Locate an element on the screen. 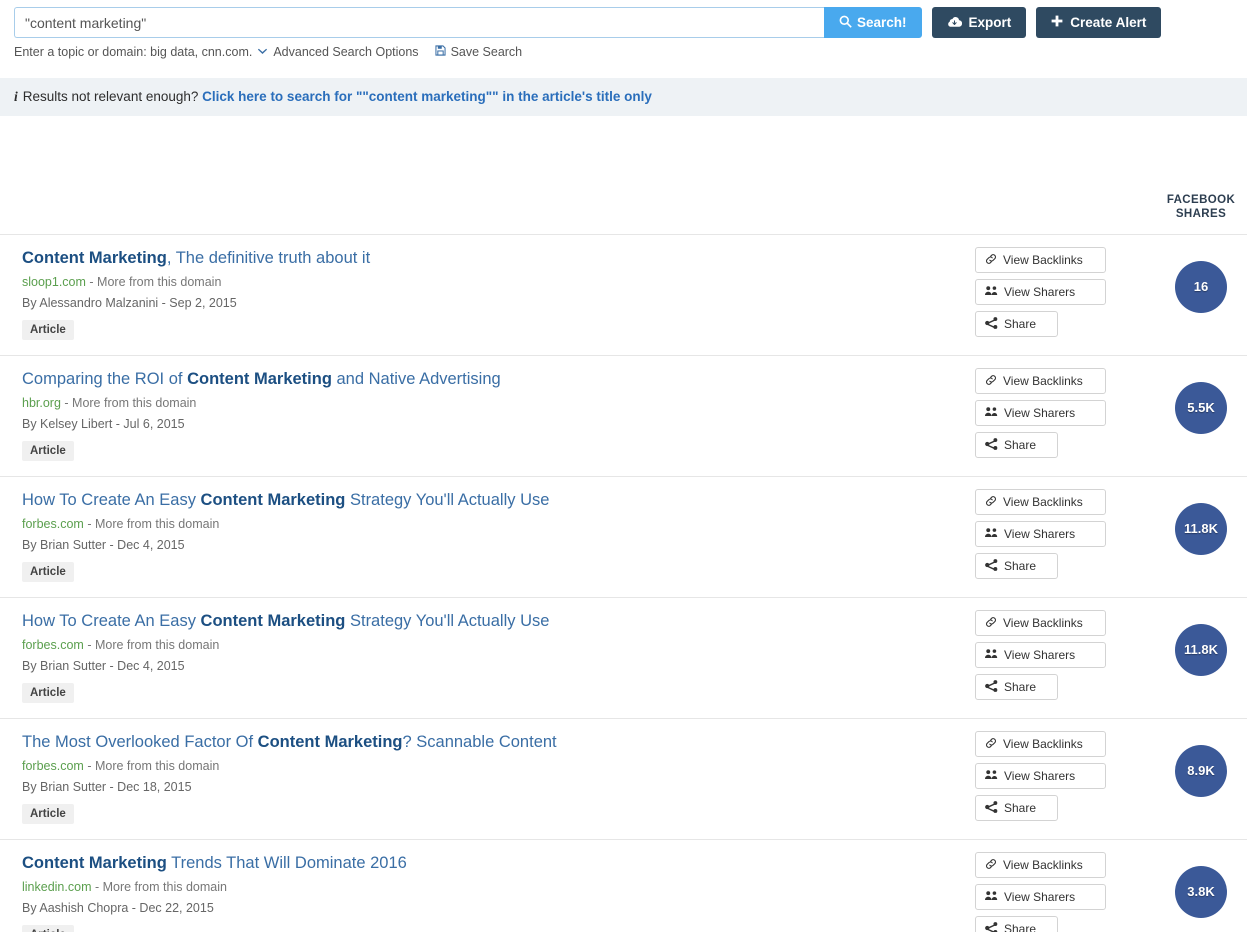  view-sharers-label: View Sharers is located at coordinates (1040, 412).